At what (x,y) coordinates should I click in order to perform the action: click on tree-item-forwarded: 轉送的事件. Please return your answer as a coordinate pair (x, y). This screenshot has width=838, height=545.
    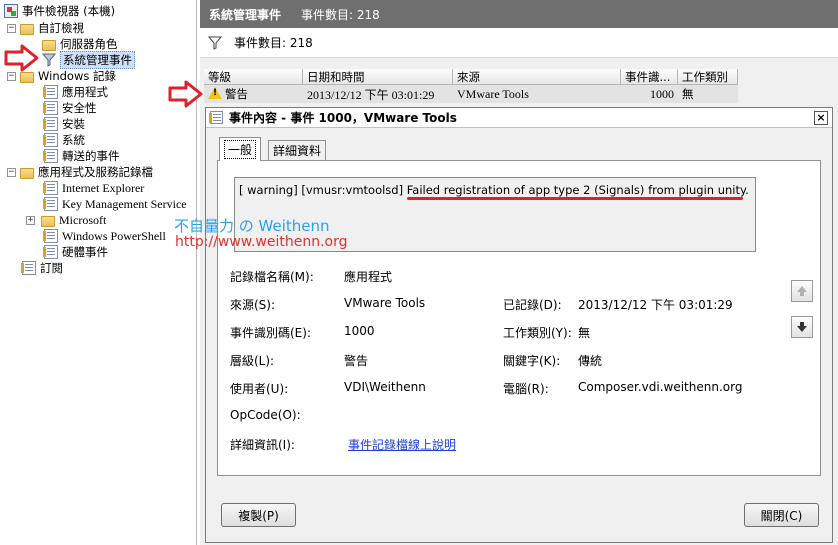
    Looking at the image, I should click on (81, 156).